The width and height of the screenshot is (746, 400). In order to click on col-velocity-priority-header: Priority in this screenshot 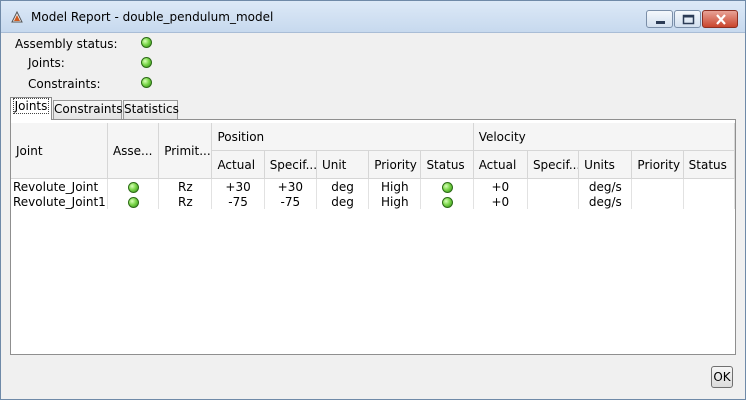, I will do `click(657, 164)`.